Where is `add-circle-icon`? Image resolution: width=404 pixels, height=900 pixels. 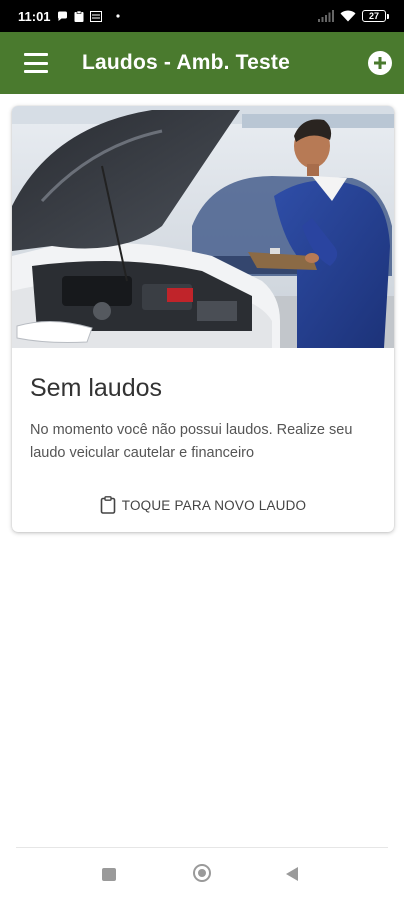 add-circle-icon is located at coordinates (380, 63).